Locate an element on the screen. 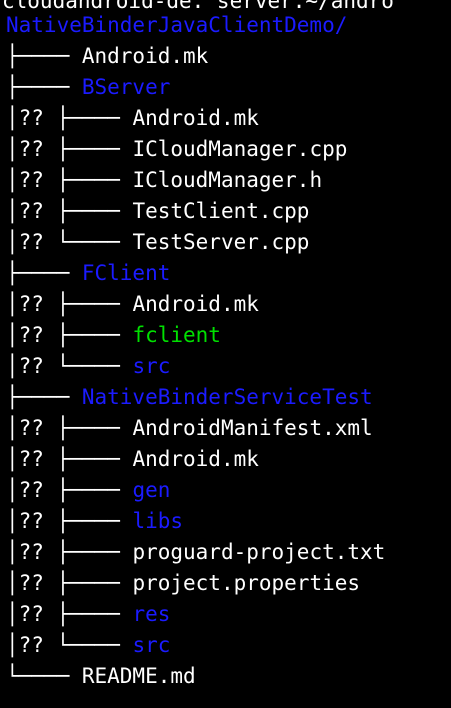 The width and height of the screenshot is (451, 708). tree-line: ├──── BServer is located at coordinates (88, 87).